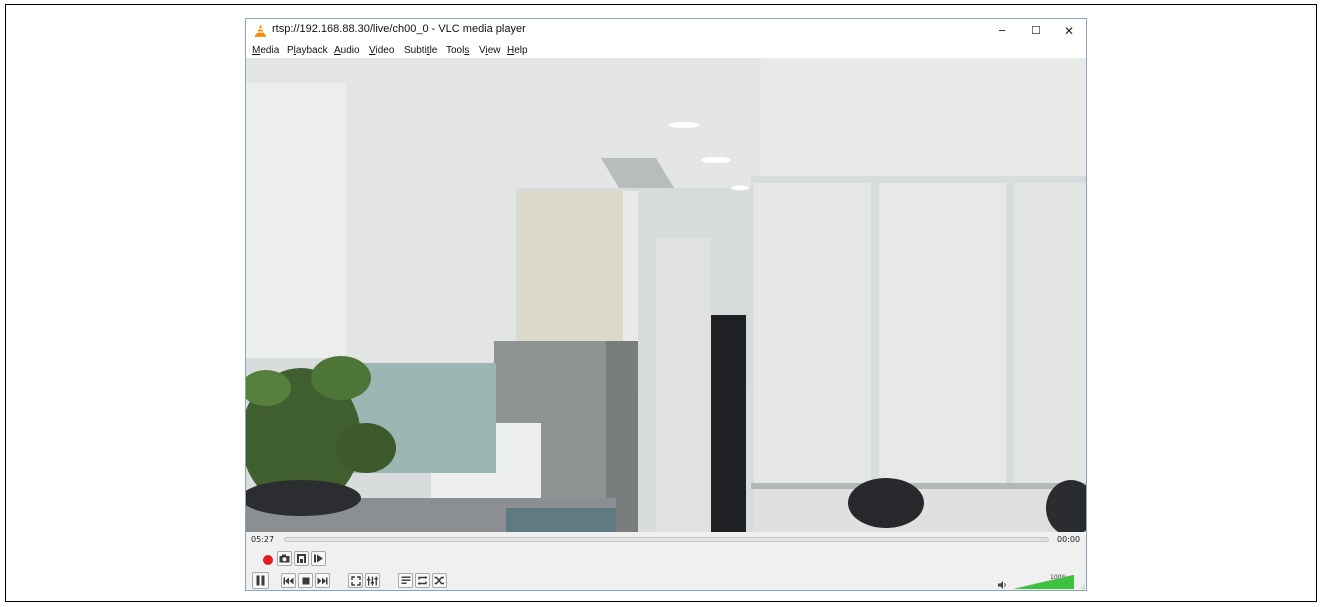  I want to click on resize-grip, so click(1082, 586).